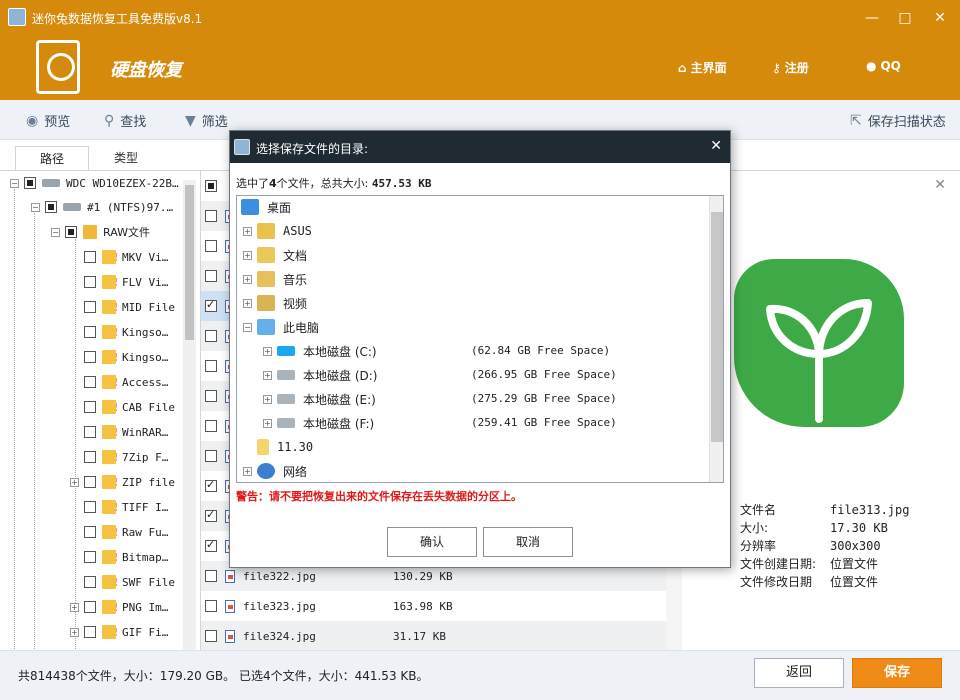  Describe the element at coordinates (898, 121) in the screenshot. I see `save-scan-state-button: ⇱ 保存扫描状态` at that location.